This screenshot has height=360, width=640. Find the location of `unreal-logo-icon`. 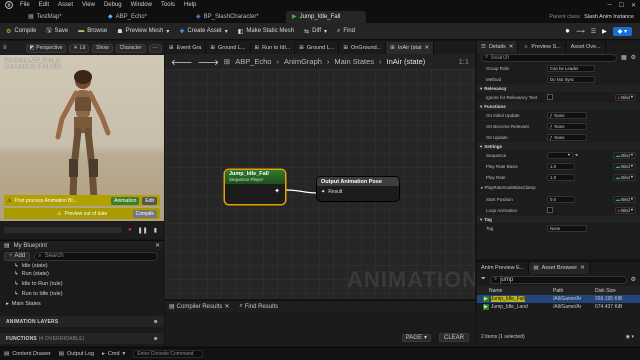

unreal-logo-icon is located at coordinates (9, 5).